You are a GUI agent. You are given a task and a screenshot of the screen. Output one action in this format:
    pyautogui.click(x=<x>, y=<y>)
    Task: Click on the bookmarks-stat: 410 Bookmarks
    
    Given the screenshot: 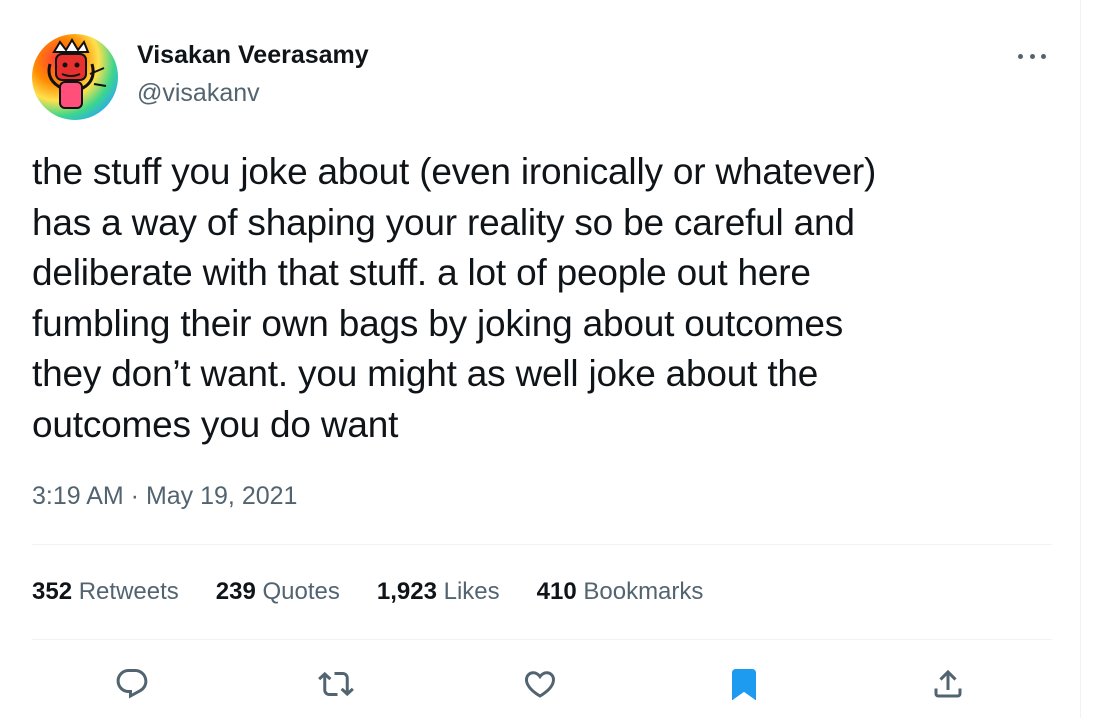 What is the action you would take?
    pyautogui.click(x=620, y=592)
    